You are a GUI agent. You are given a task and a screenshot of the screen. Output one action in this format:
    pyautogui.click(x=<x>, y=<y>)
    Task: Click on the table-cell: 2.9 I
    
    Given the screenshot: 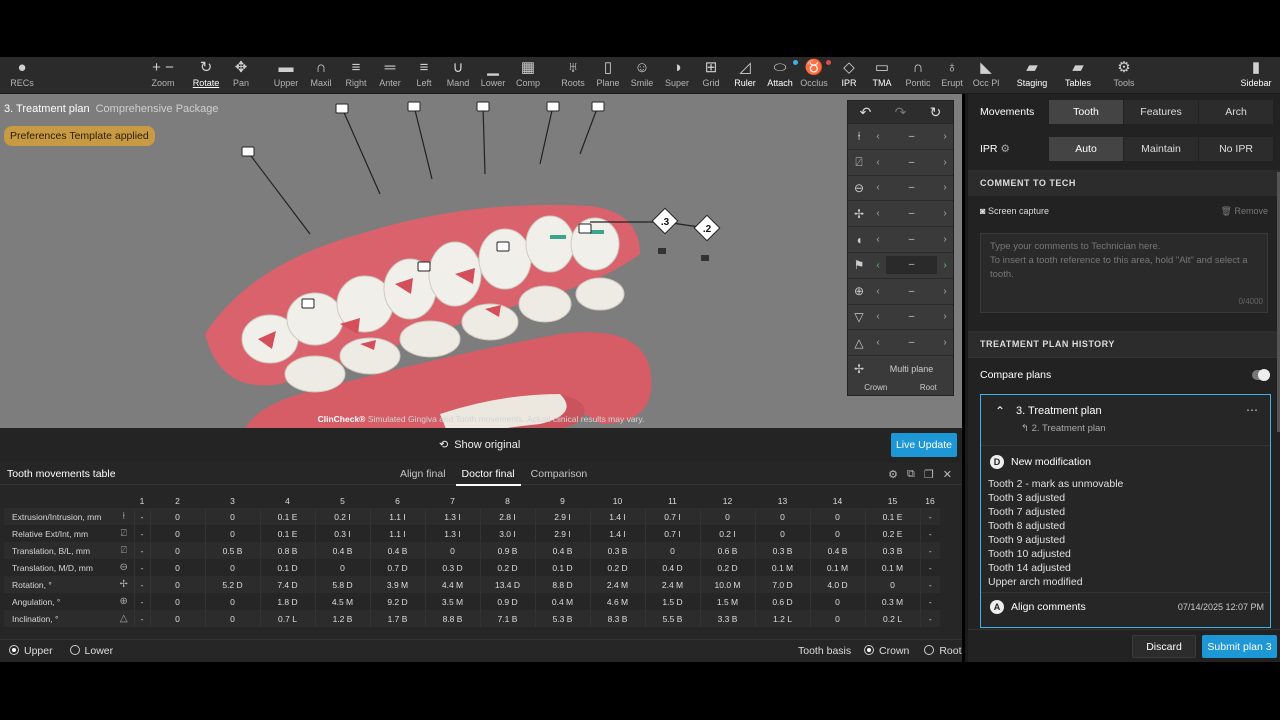 What is the action you would take?
    pyautogui.click(x=562, y=516)
    